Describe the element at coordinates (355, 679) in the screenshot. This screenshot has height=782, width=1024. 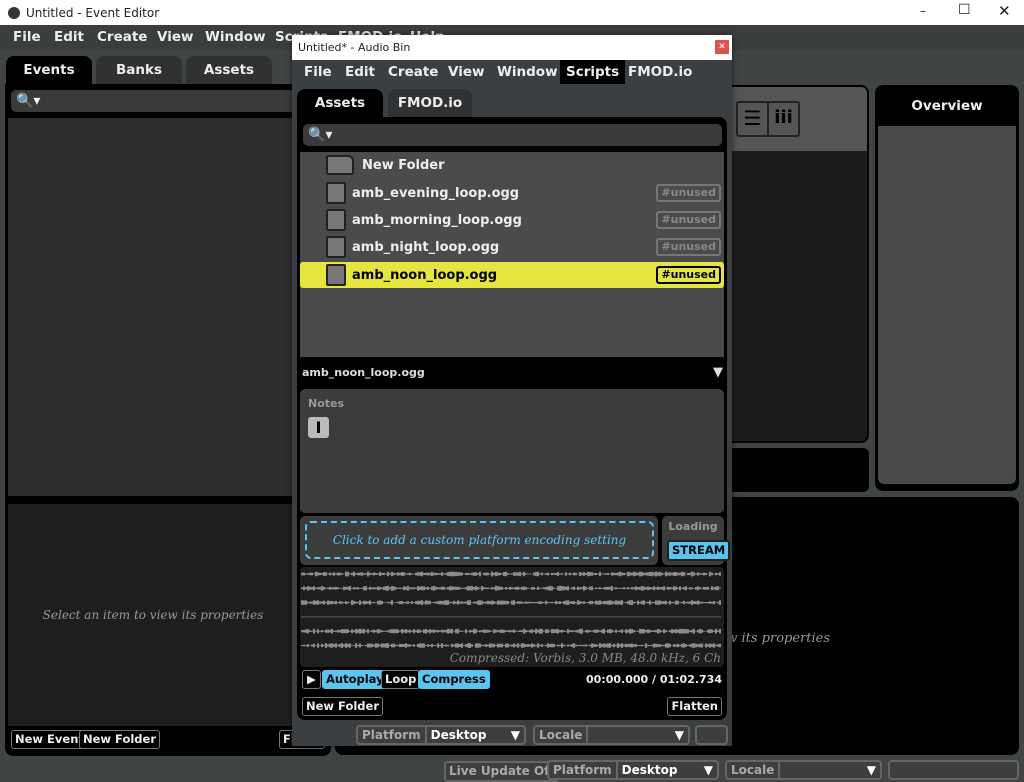
I see `autoplay-toggle: Autoplay` at that location.